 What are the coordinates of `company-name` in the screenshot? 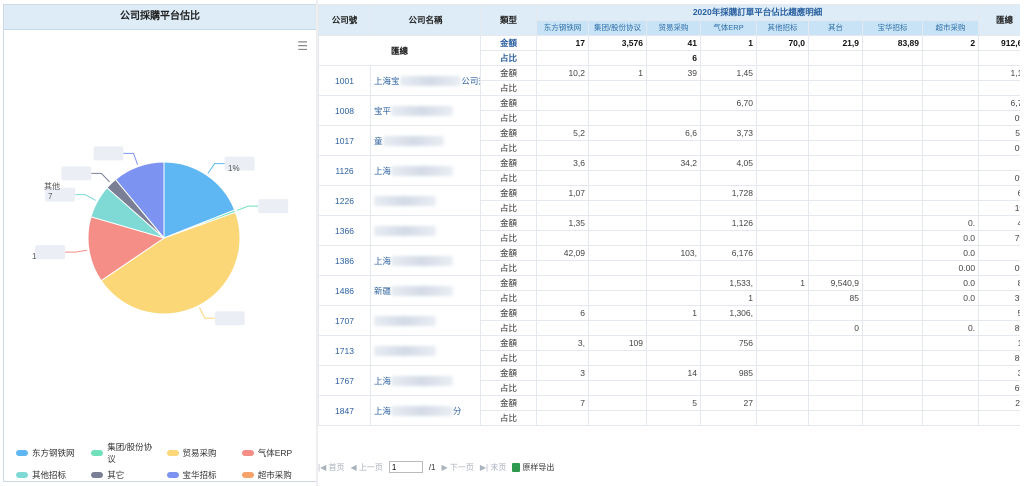 It's located at (425, 200).